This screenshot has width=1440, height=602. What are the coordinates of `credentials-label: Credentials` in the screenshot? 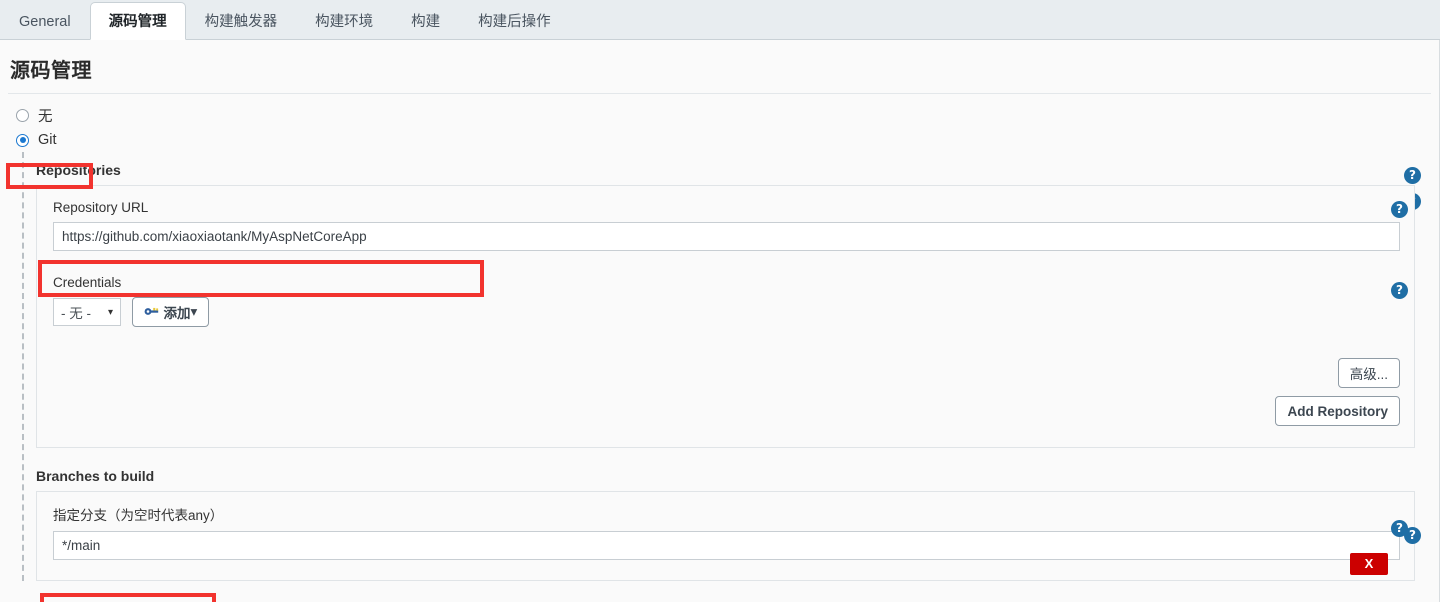 It's located at (87, 282).